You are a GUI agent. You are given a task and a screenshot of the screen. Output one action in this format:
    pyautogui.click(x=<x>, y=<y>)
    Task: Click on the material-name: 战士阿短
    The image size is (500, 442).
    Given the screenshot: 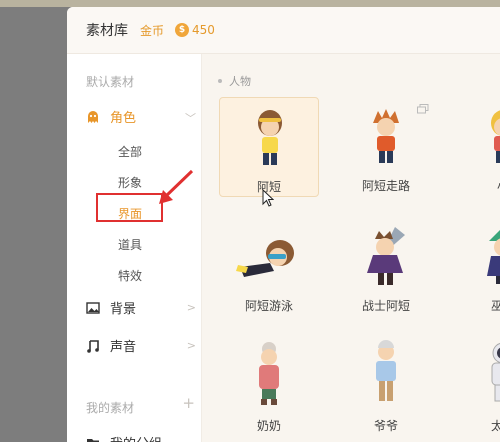 What is the action you would take?
    pyautogui.click(x=385, y=306)
    